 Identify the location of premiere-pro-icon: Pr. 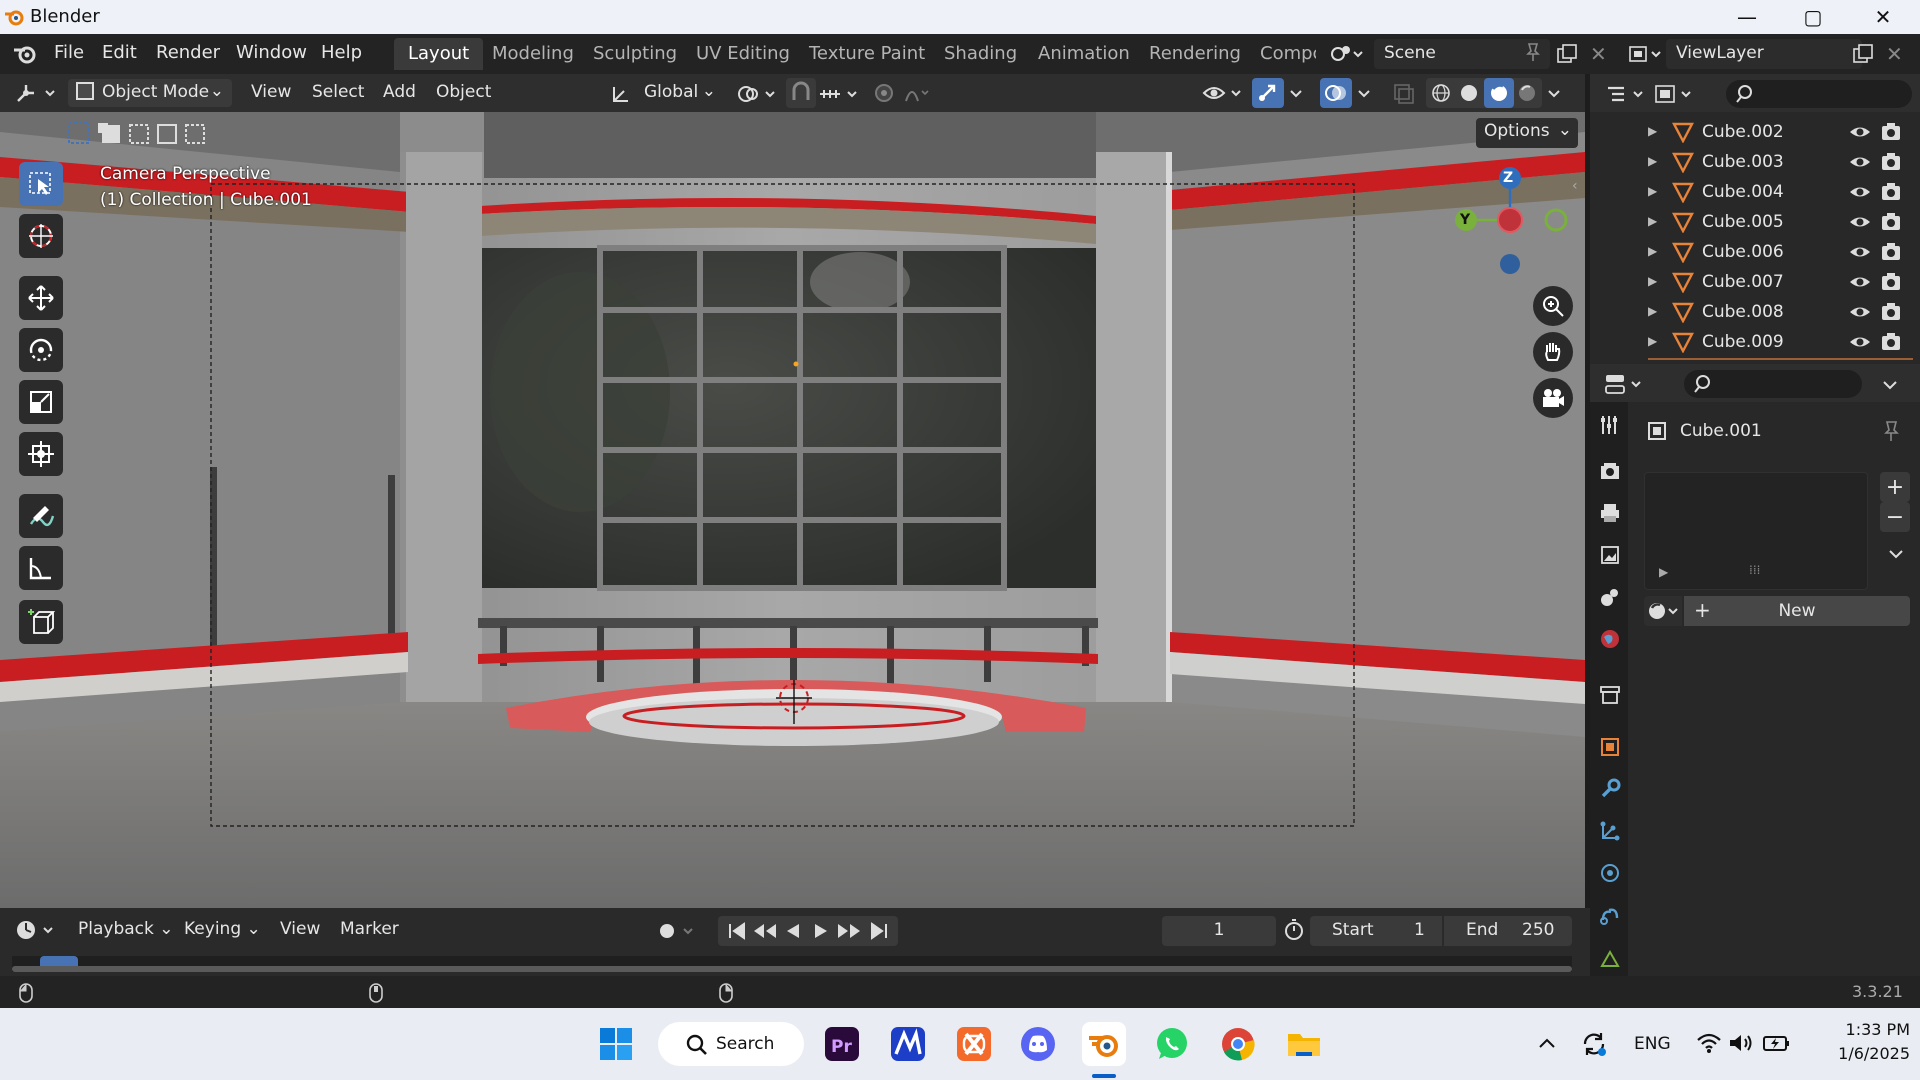
(842, 1044).